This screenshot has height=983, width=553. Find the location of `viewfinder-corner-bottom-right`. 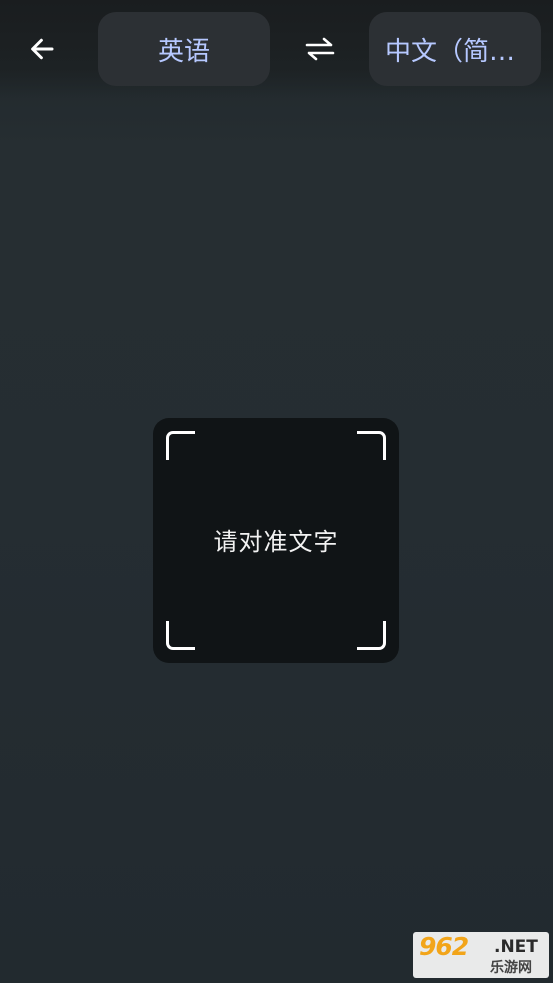

viewfinder-corner-bottom-right is located at coordinates (371, 635).